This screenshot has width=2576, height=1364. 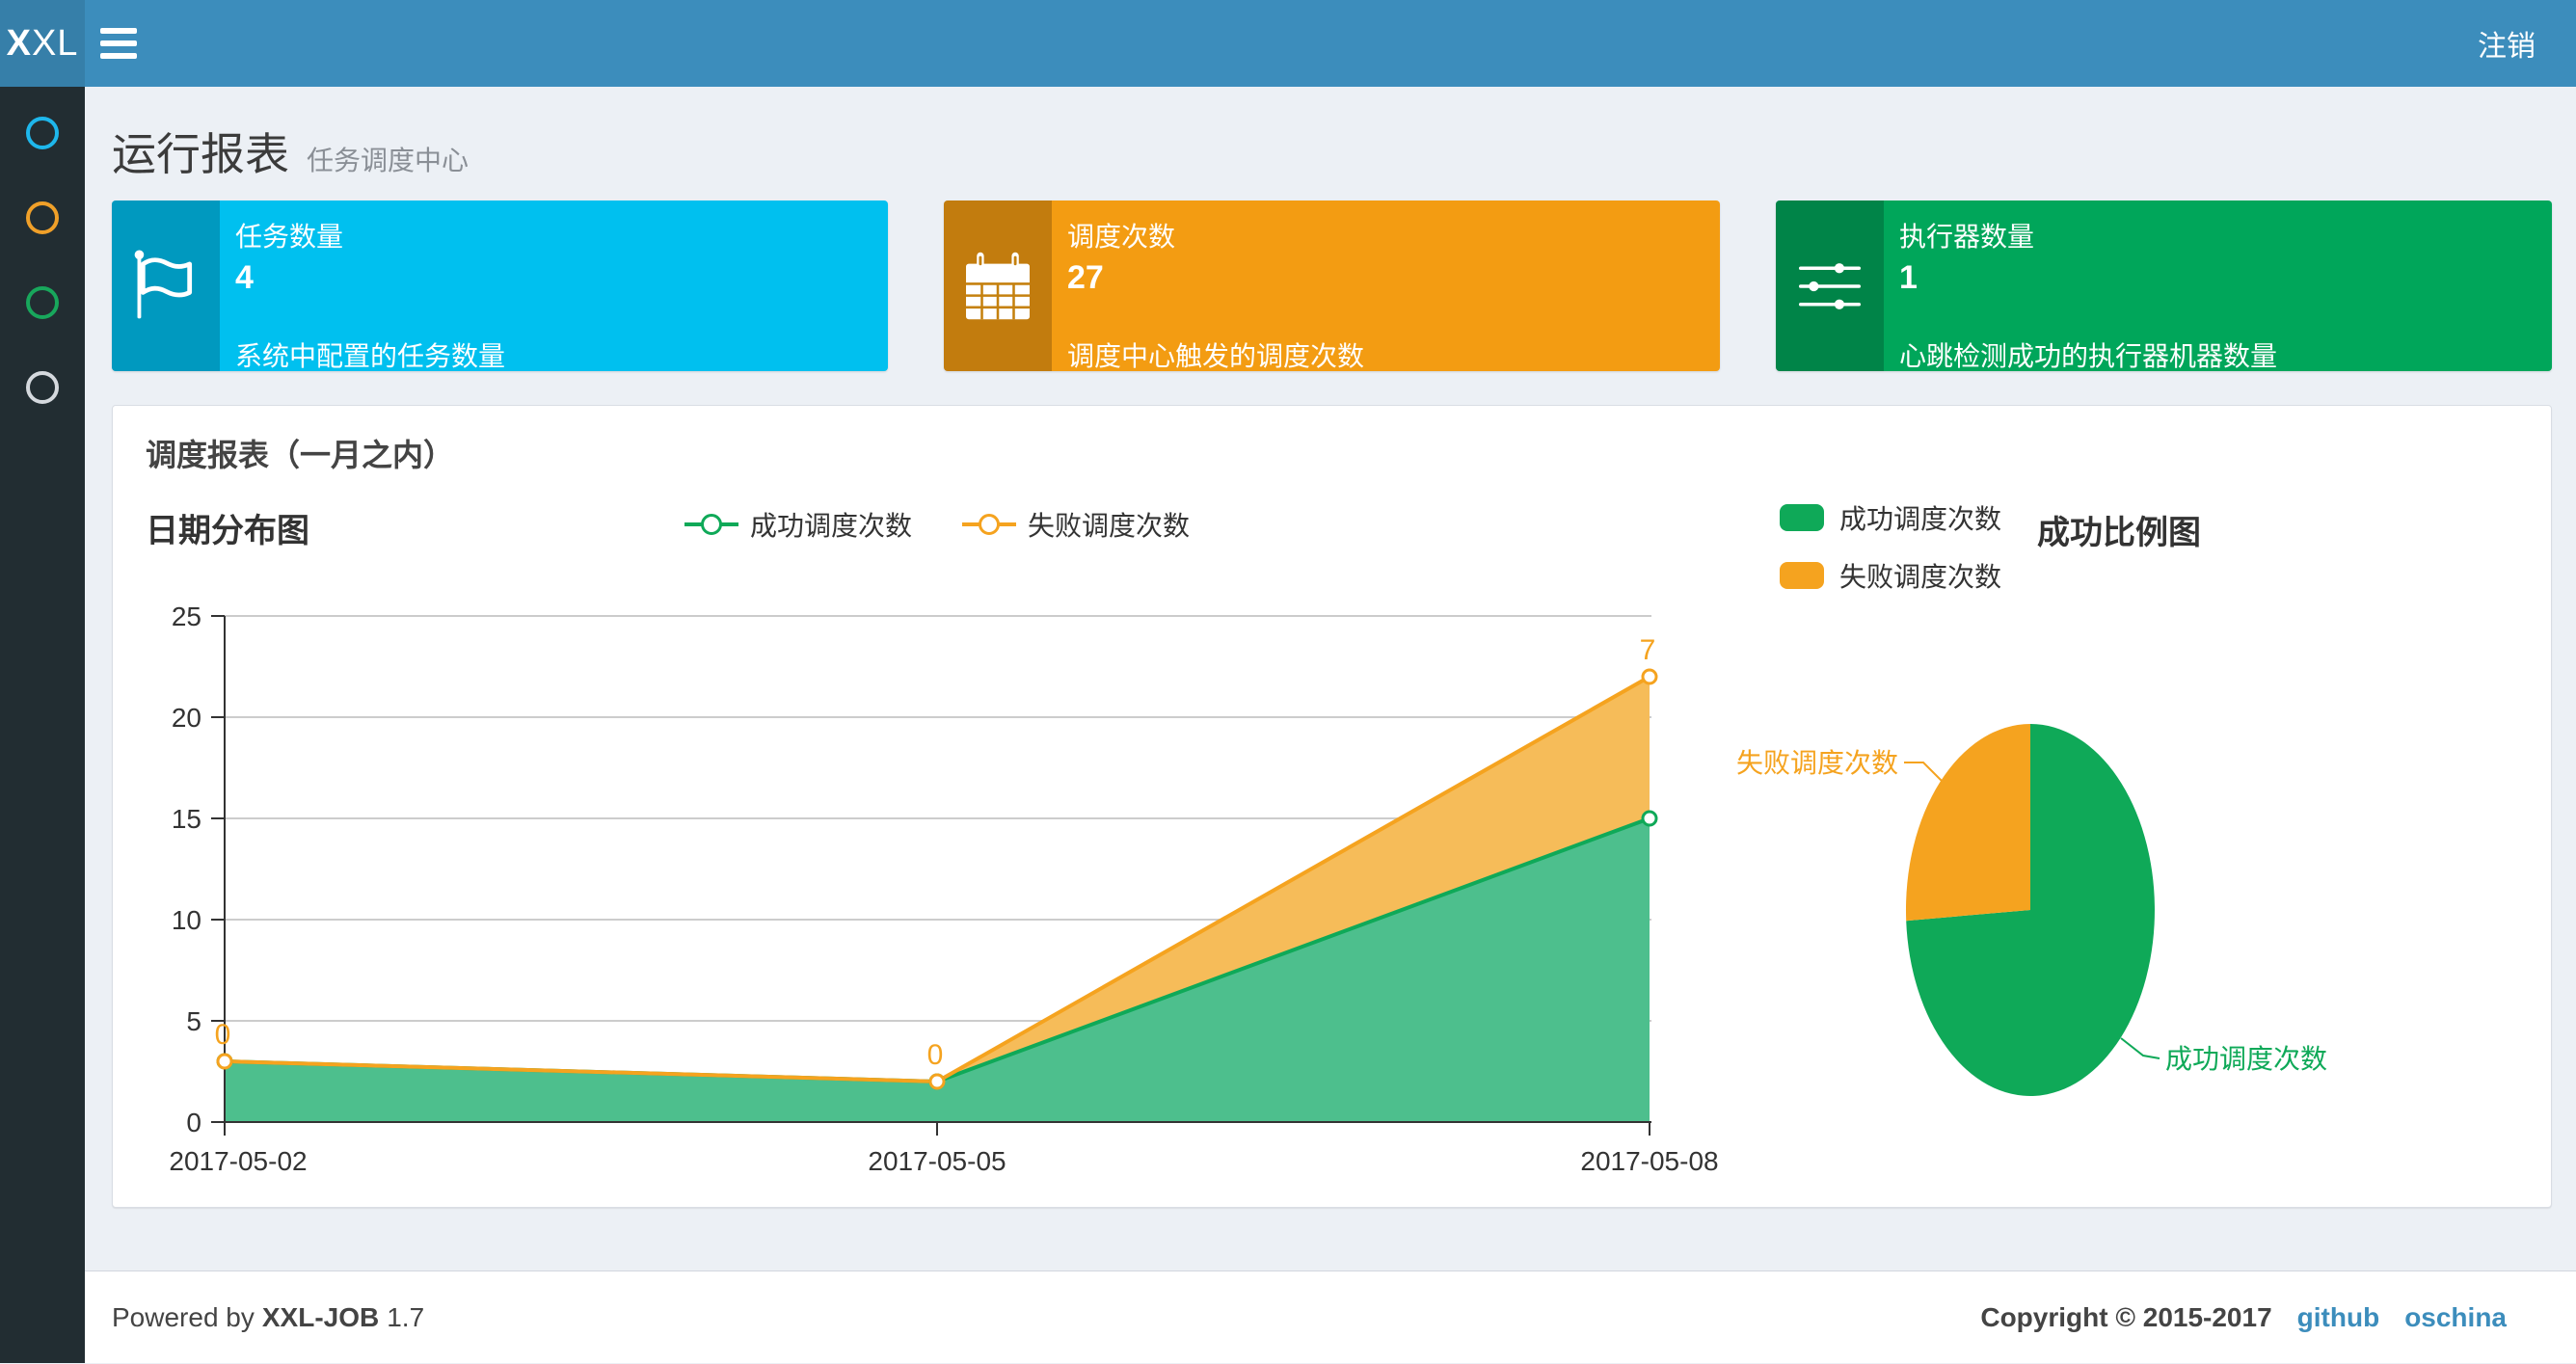 I want to click on x-axis-labels: 2017-05-02 2017-05-05 2017-05-08, so click(x=944, y=1161).